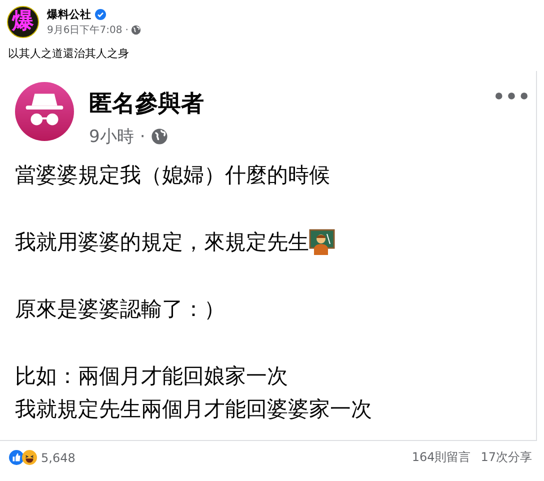  What do you see at coordinates (58, 457) in the screenshot?
I see `reaction-count: 5,648` at bounding box center [58, 457].